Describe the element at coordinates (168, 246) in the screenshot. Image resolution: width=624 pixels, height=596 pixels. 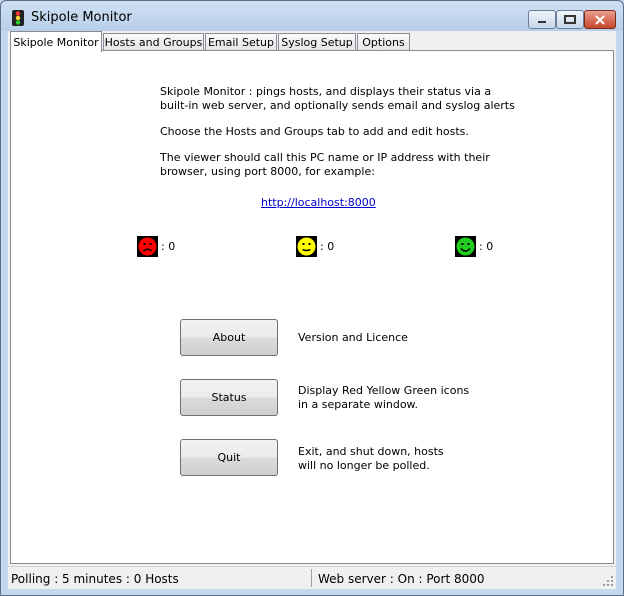
I see `red-count: : 0` at that location.